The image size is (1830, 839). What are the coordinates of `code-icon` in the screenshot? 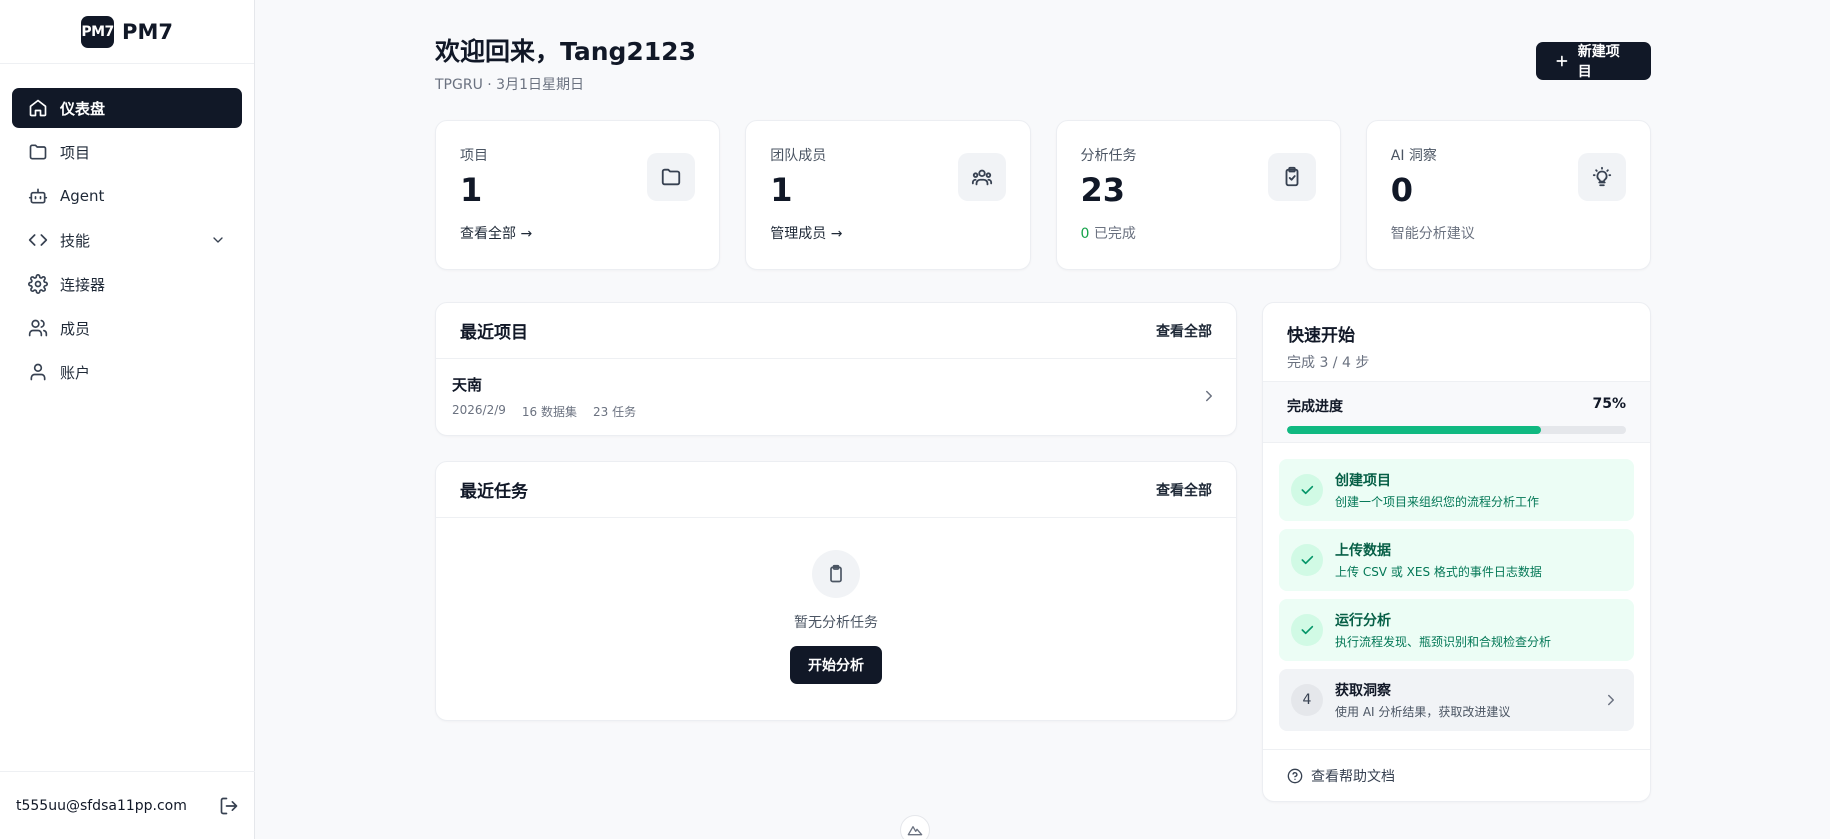 It's located at (38, 240).